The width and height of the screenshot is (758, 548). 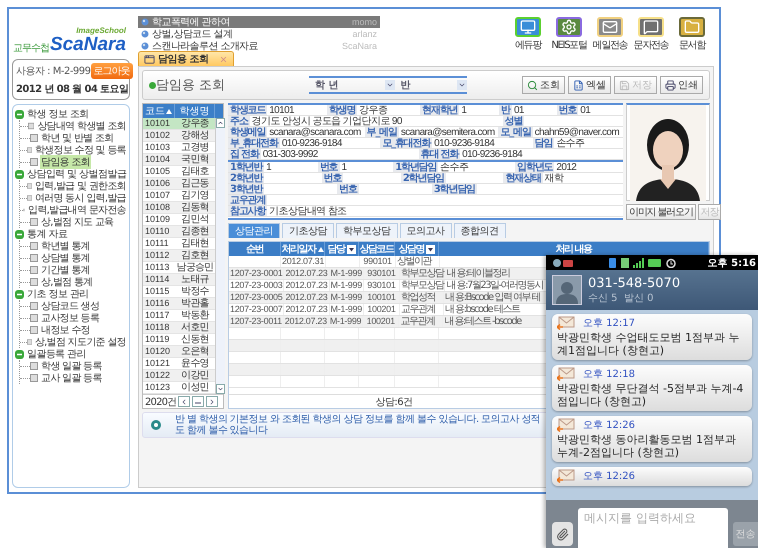 I want to click on menu-item: 상,벌점 지도 교육, so click(x=77, y=222).